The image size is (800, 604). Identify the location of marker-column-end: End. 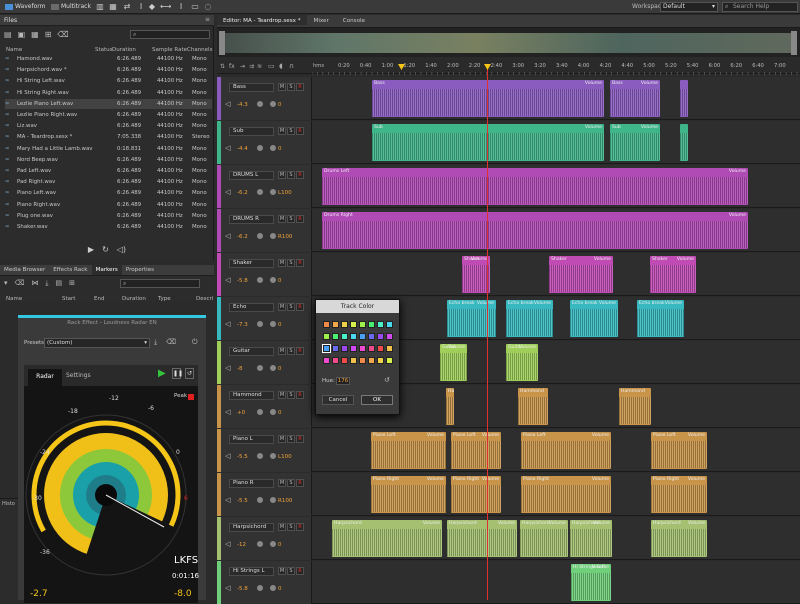
(99, 299).